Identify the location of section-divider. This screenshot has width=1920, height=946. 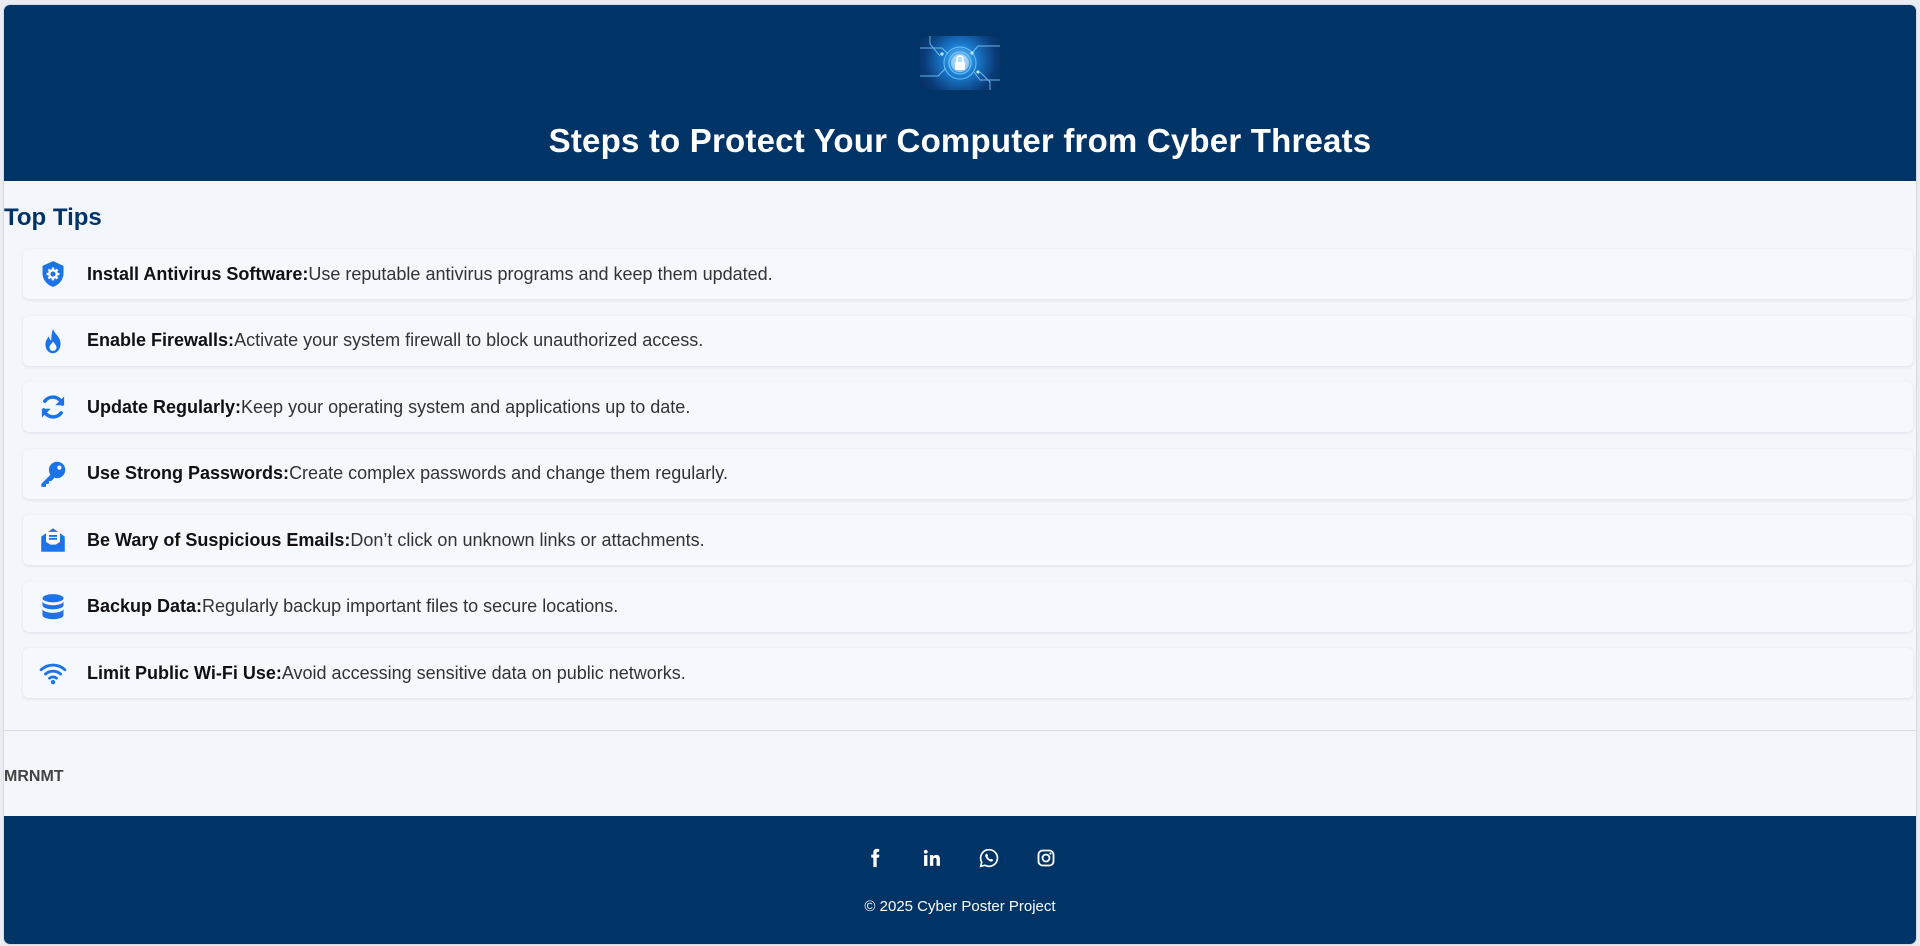
(960, 730).